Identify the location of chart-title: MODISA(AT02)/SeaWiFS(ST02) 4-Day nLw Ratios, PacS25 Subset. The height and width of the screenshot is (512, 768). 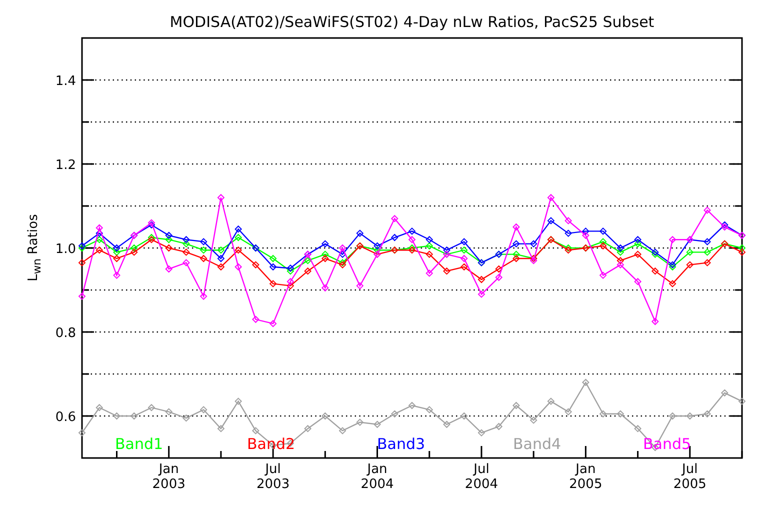
(412, 22).